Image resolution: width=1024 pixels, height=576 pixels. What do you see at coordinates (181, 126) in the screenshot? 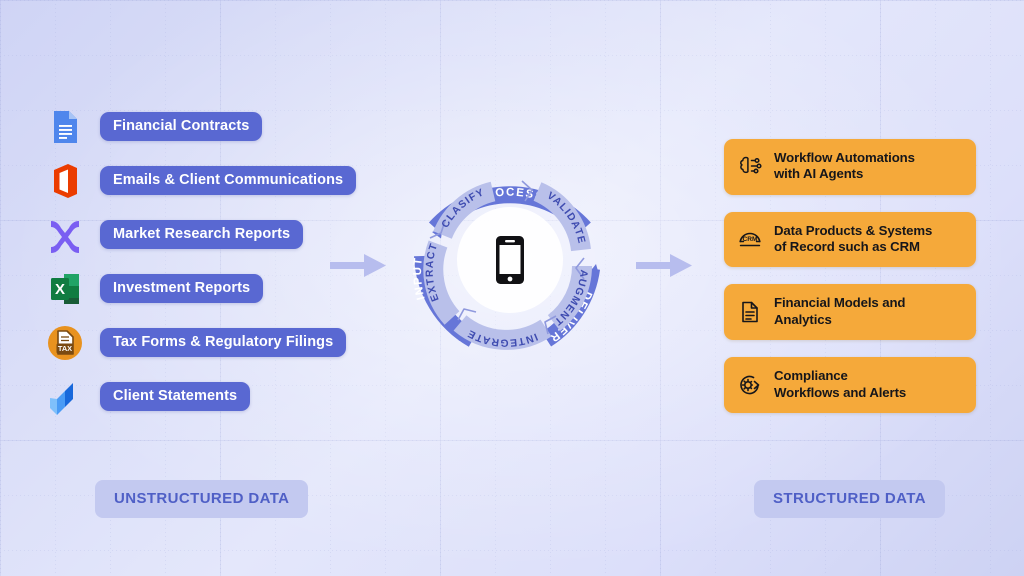
I see `source-label: Financial Contracts` at bounding box center [181, 126].